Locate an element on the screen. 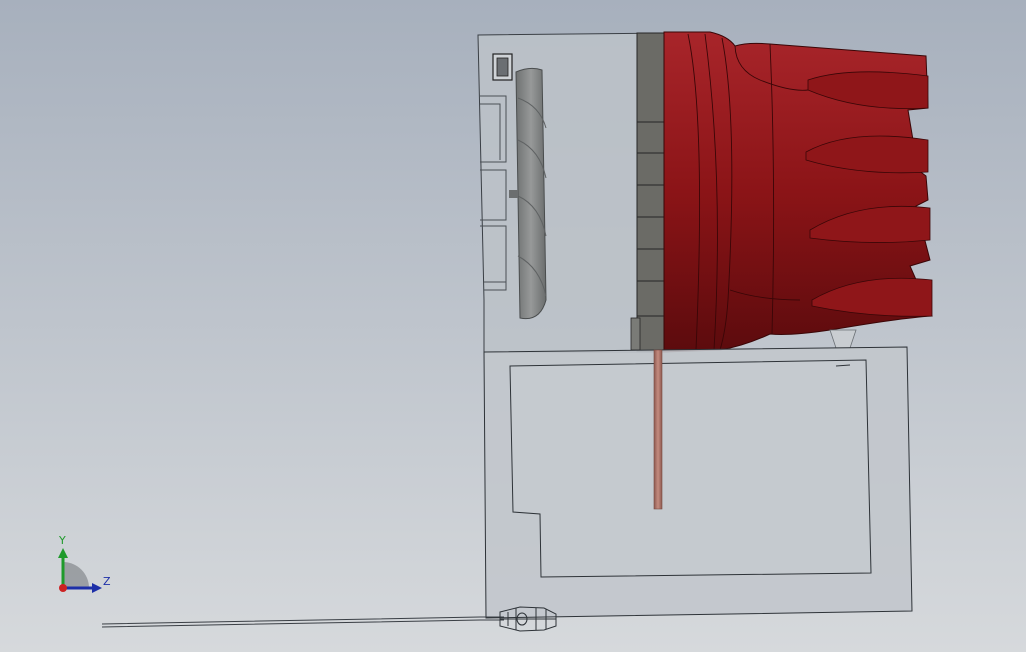 Image resolution: width=1026 pixels, height=652 pixels. cable is located at coordinates (302, 622).